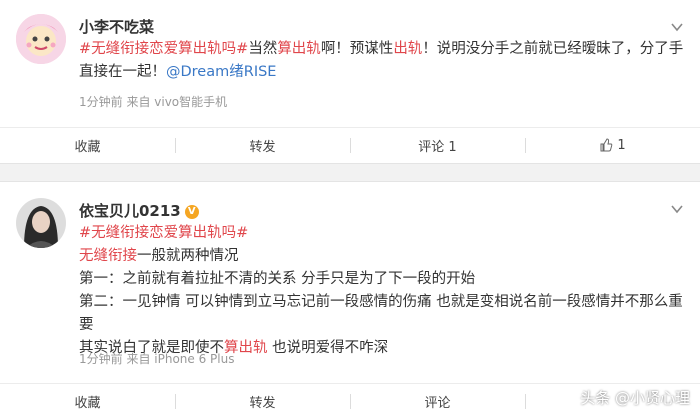 This screenshot has height=416, width=700. Describe the element at coordinates (635, 398) in the screenshot. I see `watermark: 头条 @小贤心理` at that location.